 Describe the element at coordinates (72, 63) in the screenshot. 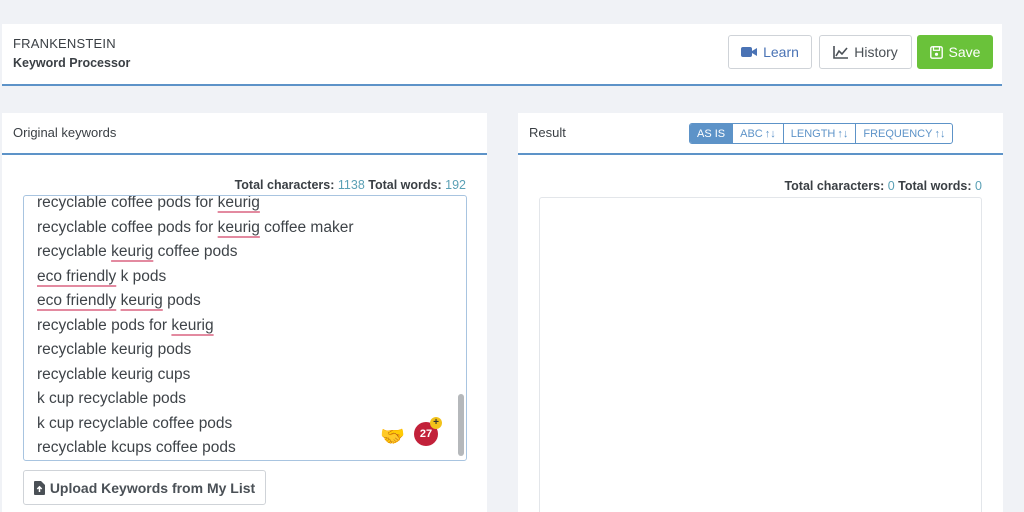

I see `app-subtitle: Keyword Processor` at that location.